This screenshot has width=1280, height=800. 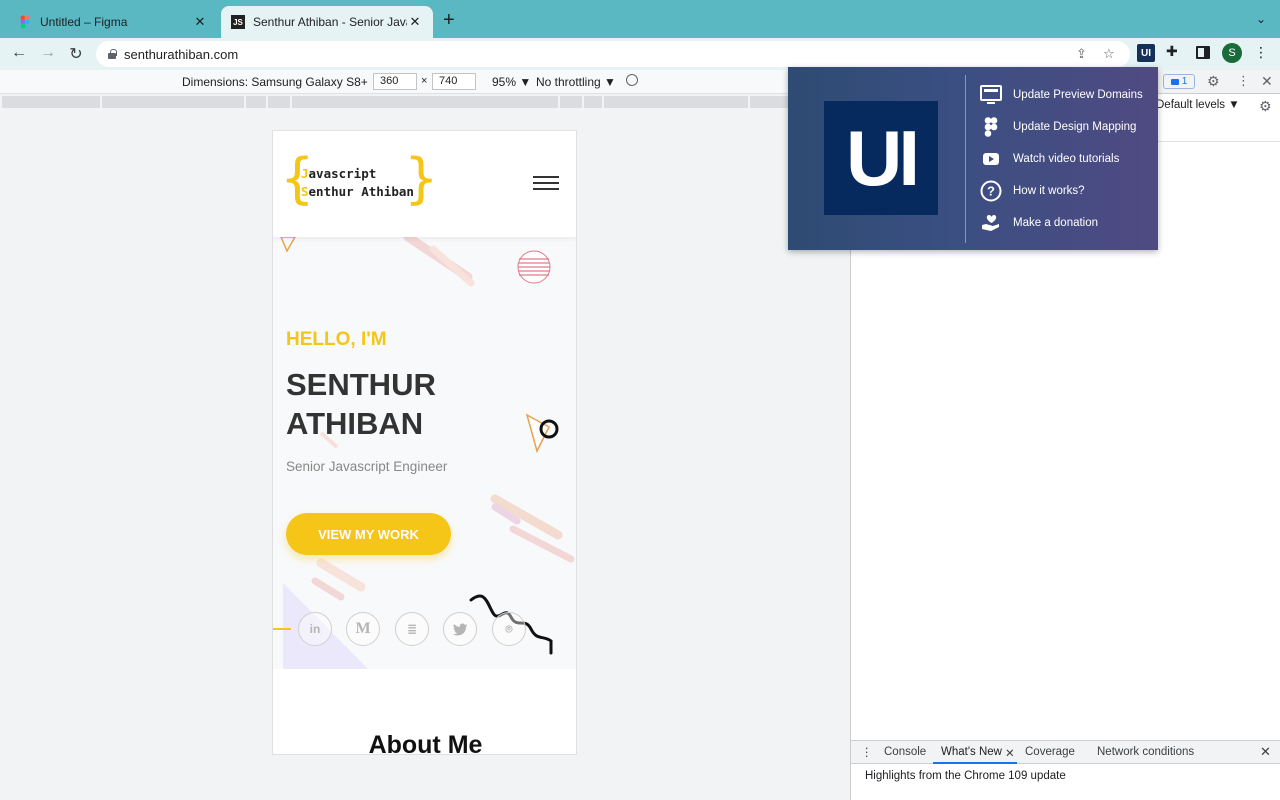 What do you see at coordinates (1145, 752) in the screenshot?
I see `drawer-tab-network-conditions: Network conditions` at bounding box center [1145, 752].